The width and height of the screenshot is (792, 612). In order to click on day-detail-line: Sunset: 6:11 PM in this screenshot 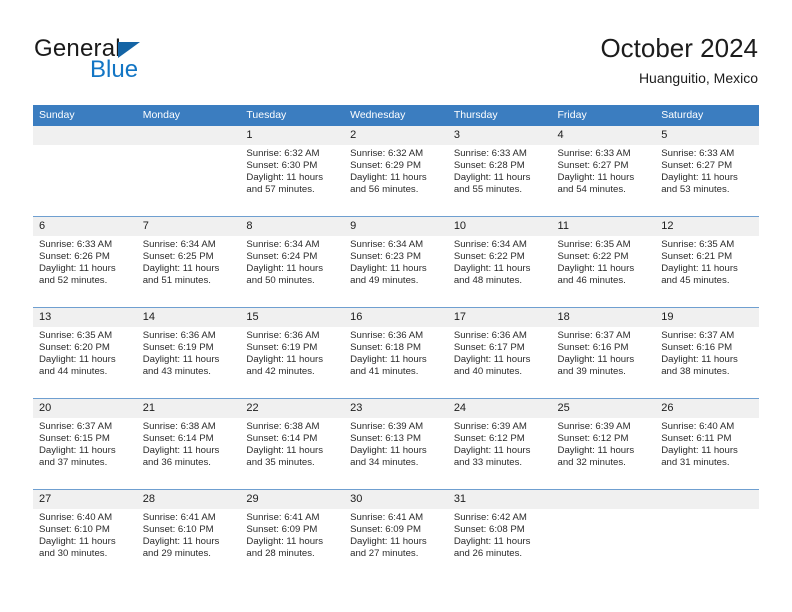, I will do `click(696, 439)`.